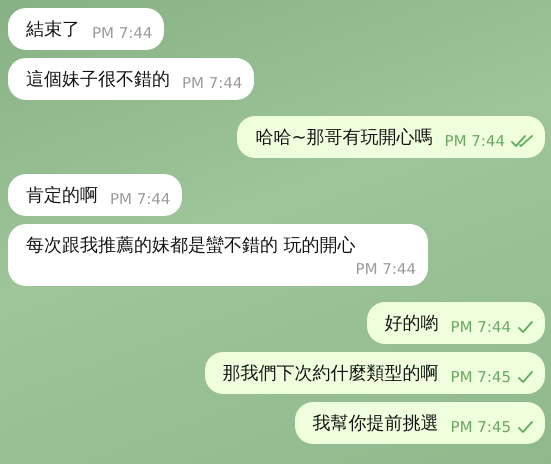  I want to click on message-text: 肯定的啊, so click(62, 196).